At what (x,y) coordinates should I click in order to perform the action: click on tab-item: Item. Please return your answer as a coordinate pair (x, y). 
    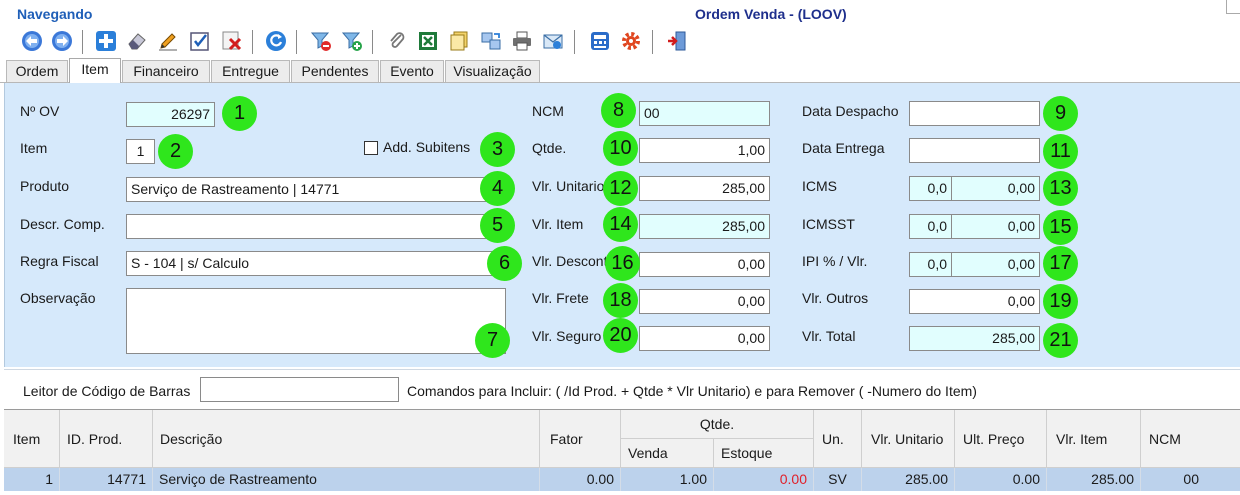
    Looking at the image, I should click on (95, 70).